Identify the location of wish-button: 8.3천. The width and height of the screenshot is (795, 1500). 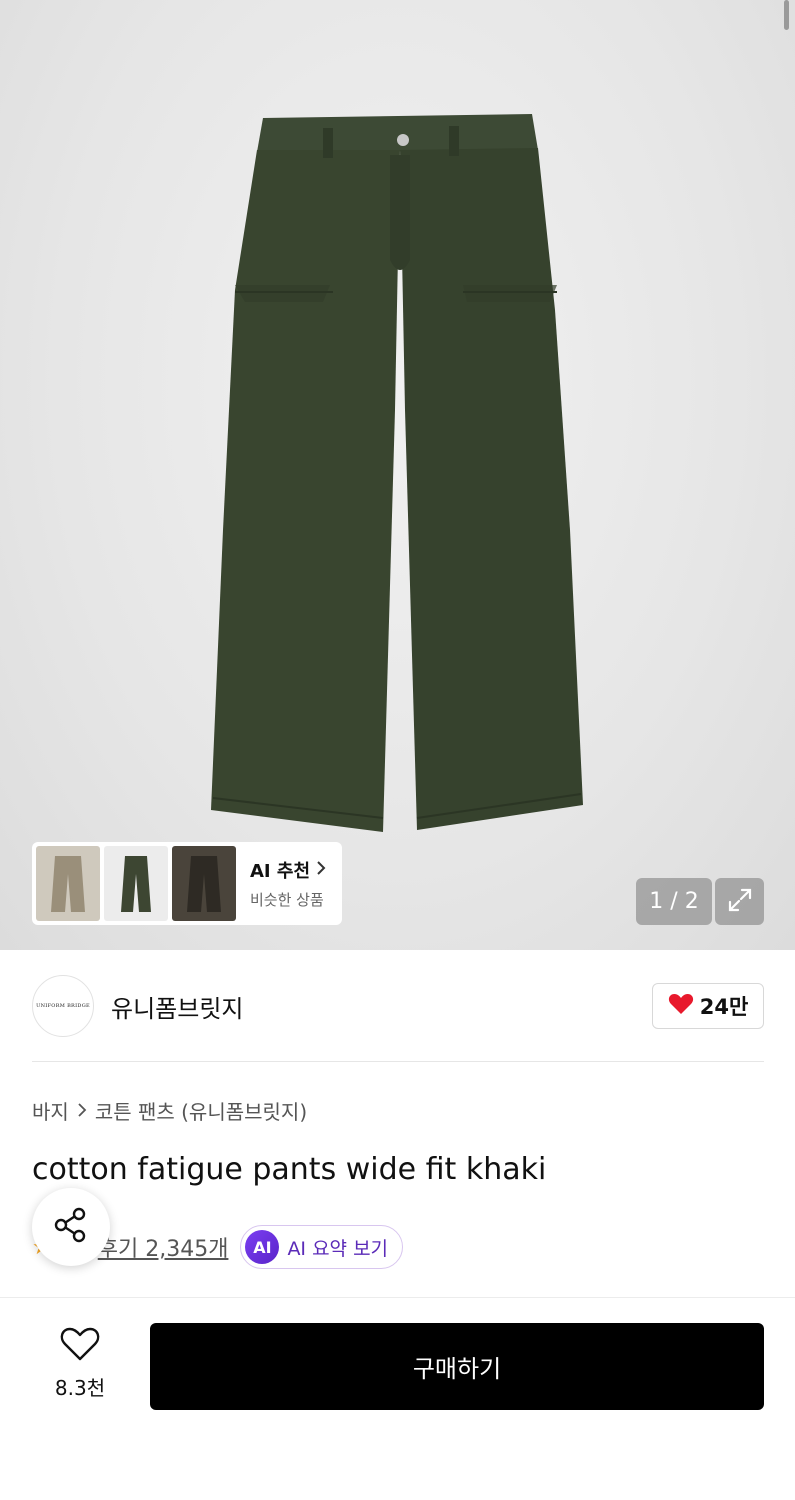
(80, 1366).